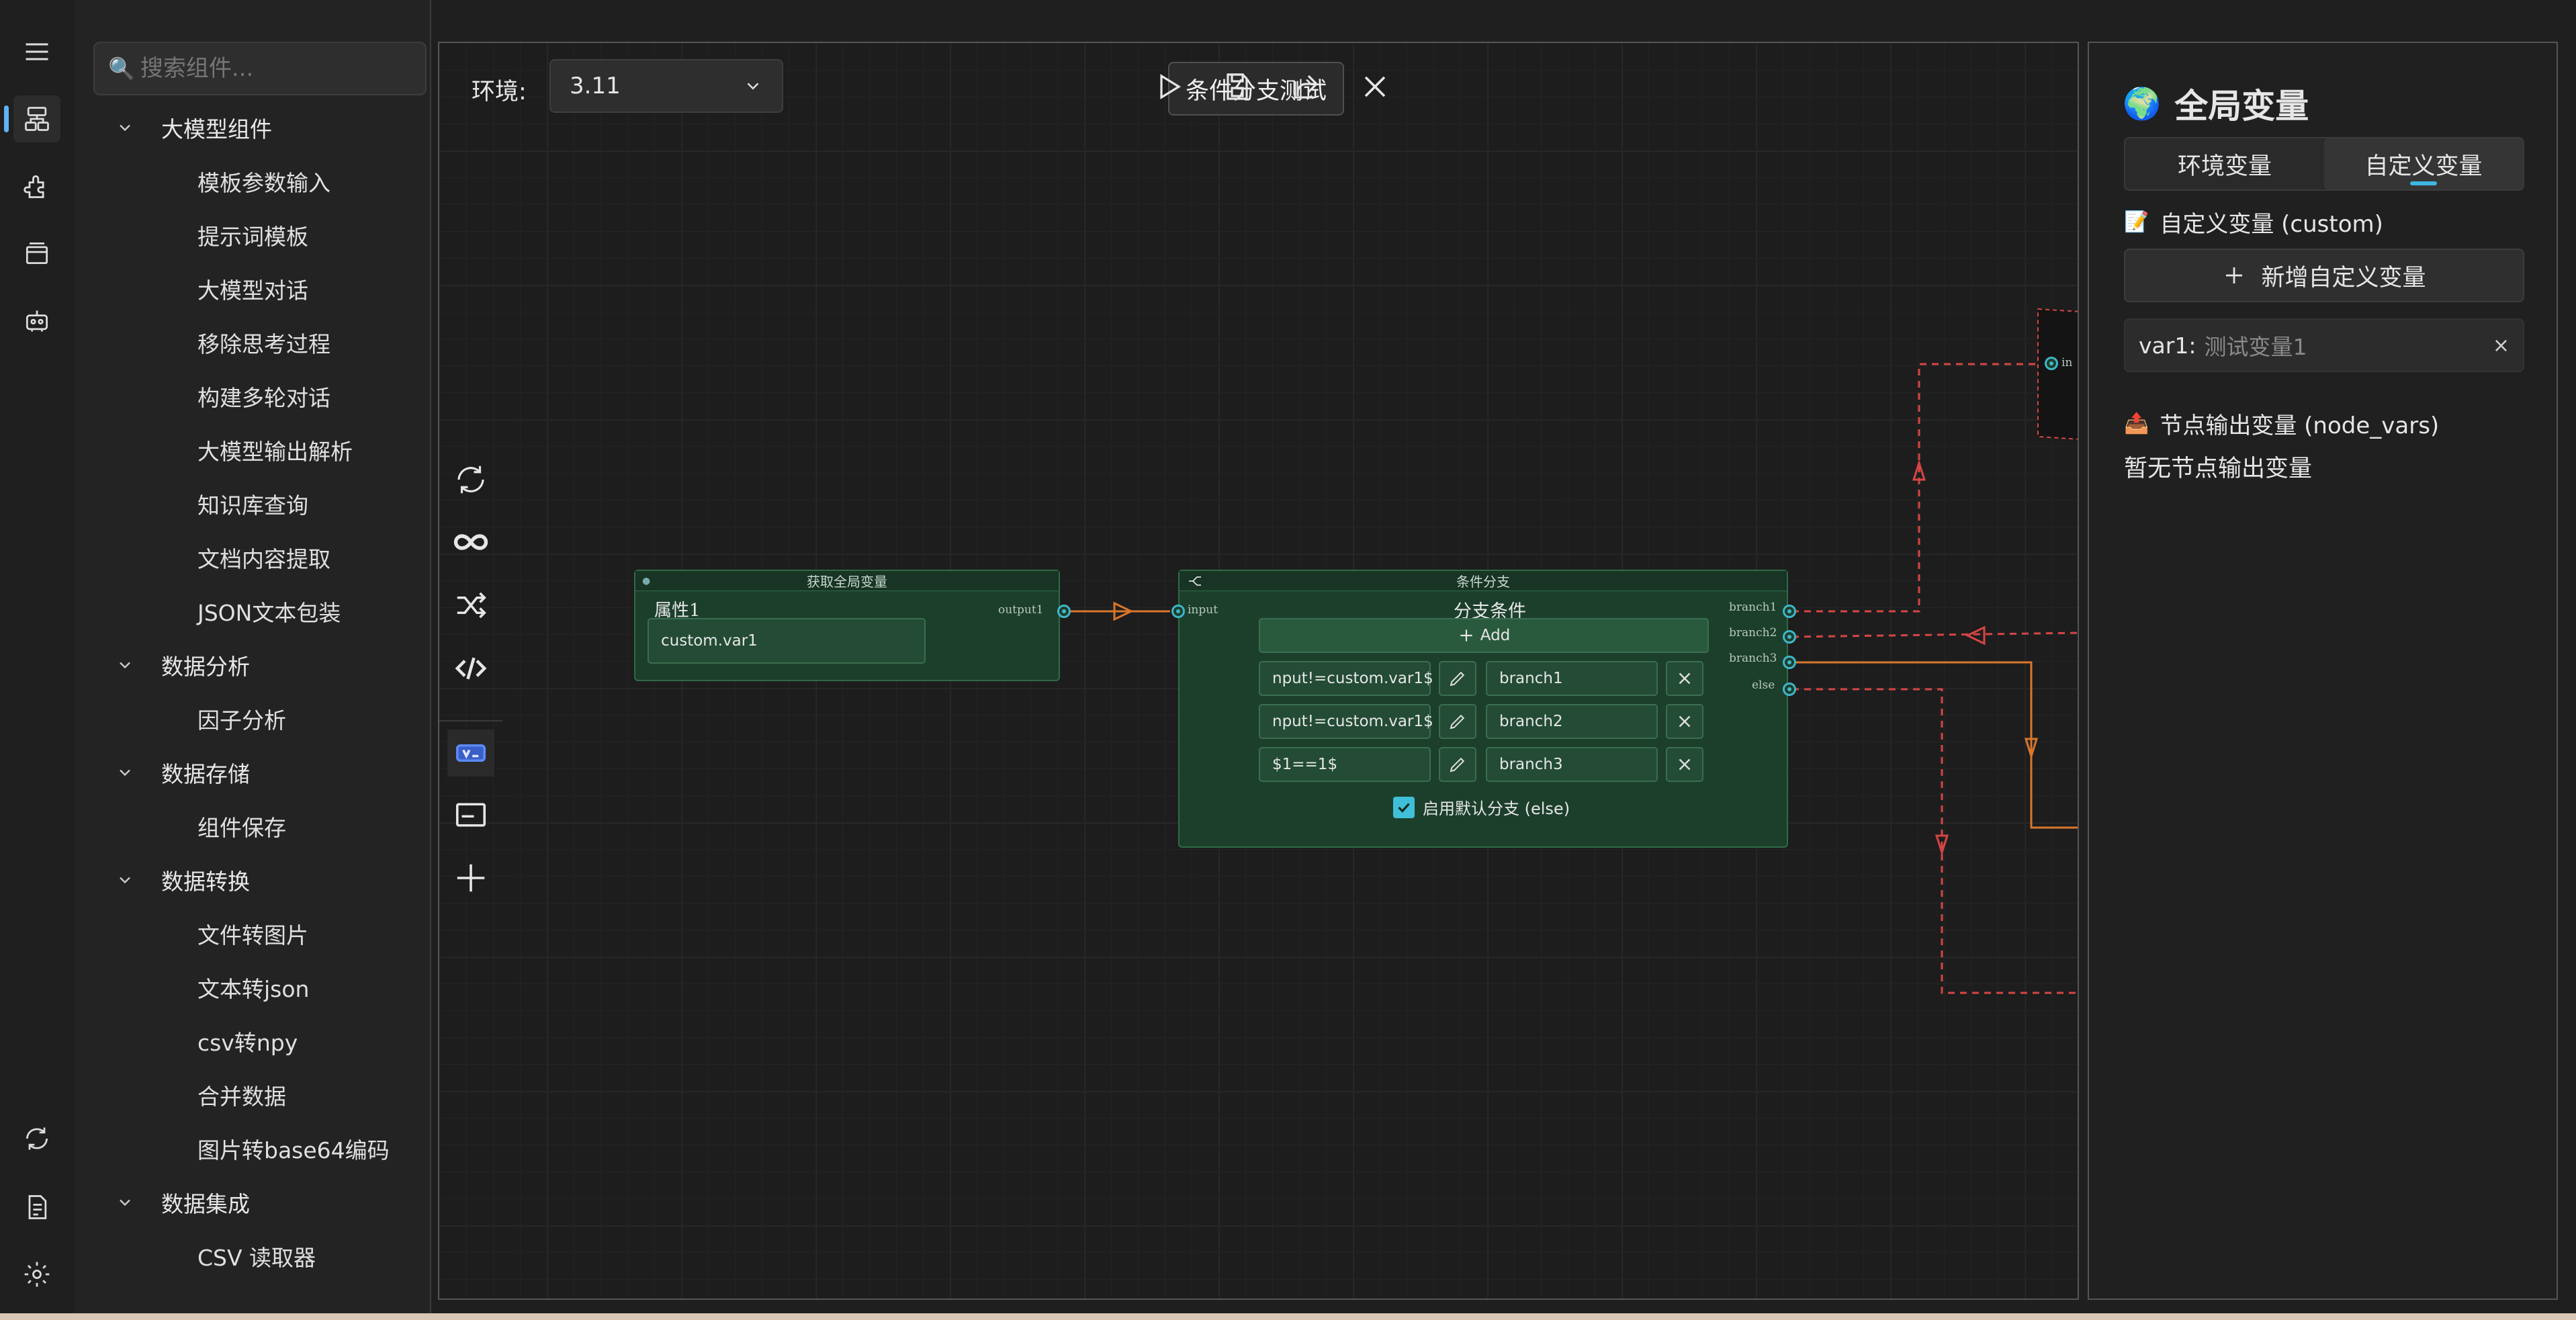 This screenshot has height=1320, width=2576. Describe the element at coordinates (470, 877) in the screenshot. I see `add-node-button` at that location.